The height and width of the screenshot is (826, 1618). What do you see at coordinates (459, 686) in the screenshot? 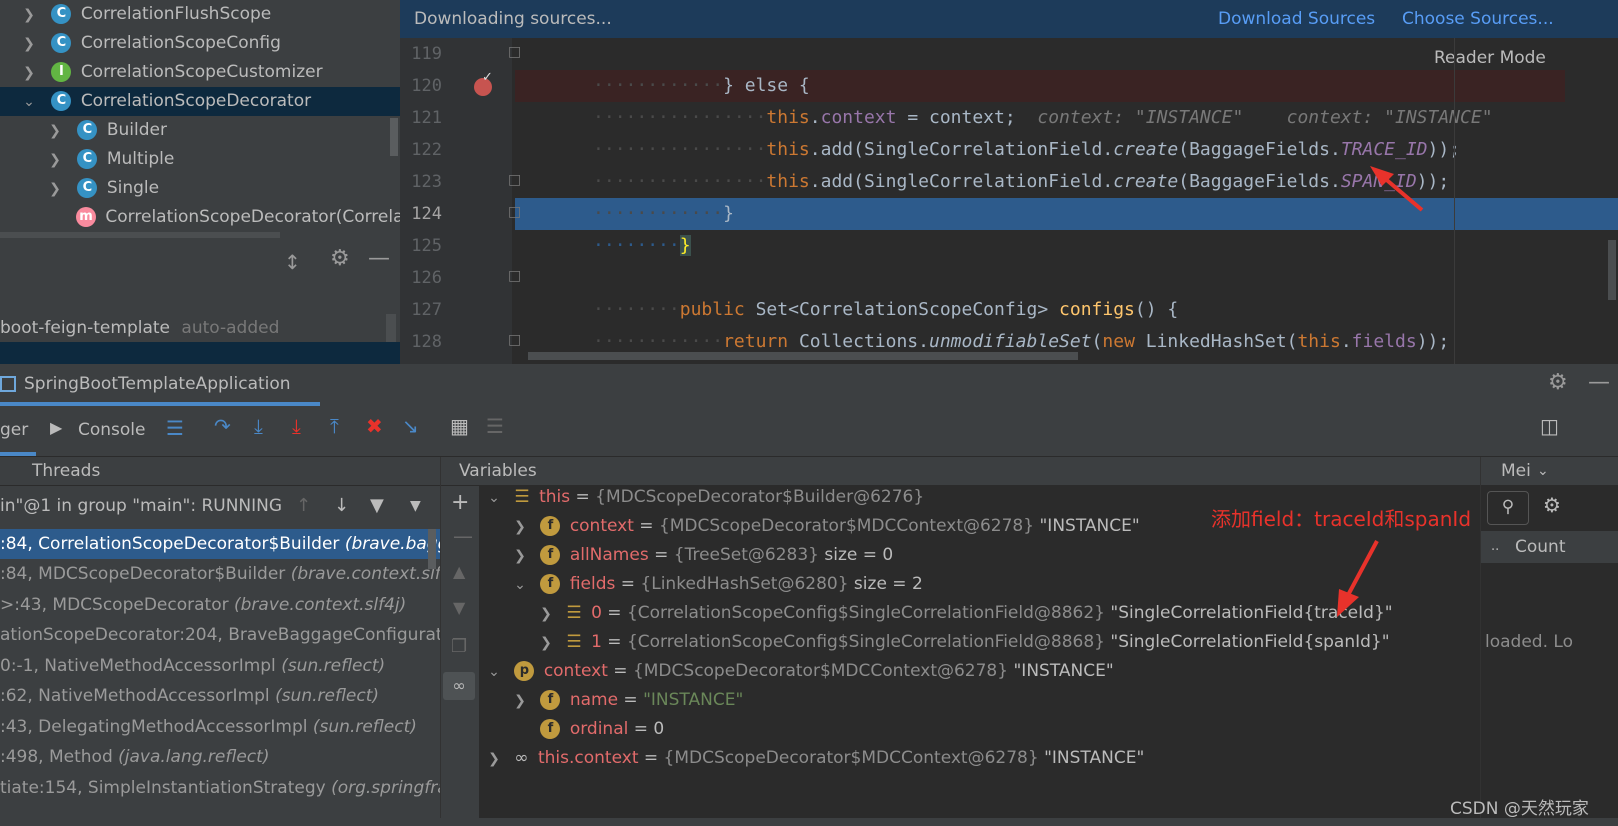
I see `watches-icon: ∞` at bounding box center [459, 686].